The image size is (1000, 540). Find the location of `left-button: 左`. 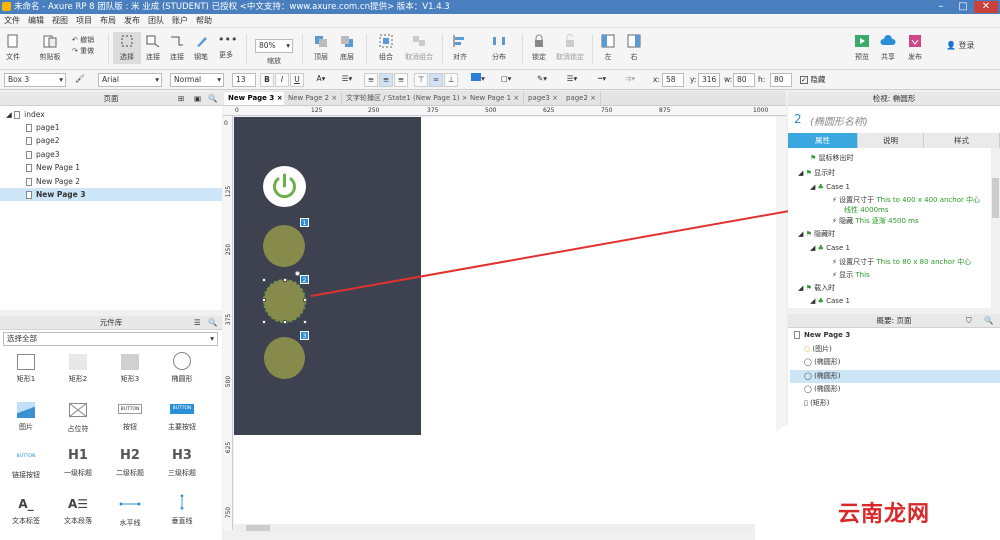

left-button: 左 is located at coordinates (608, 48).